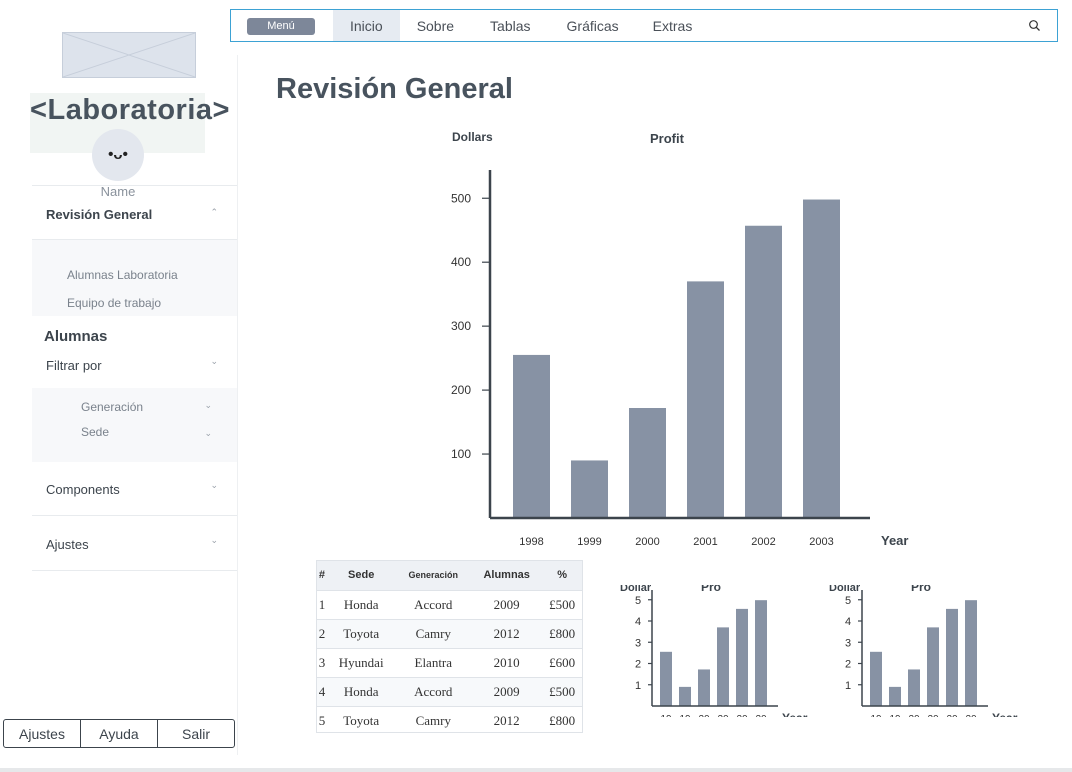  I want to click on table-cell: 1, so click(322, 605).